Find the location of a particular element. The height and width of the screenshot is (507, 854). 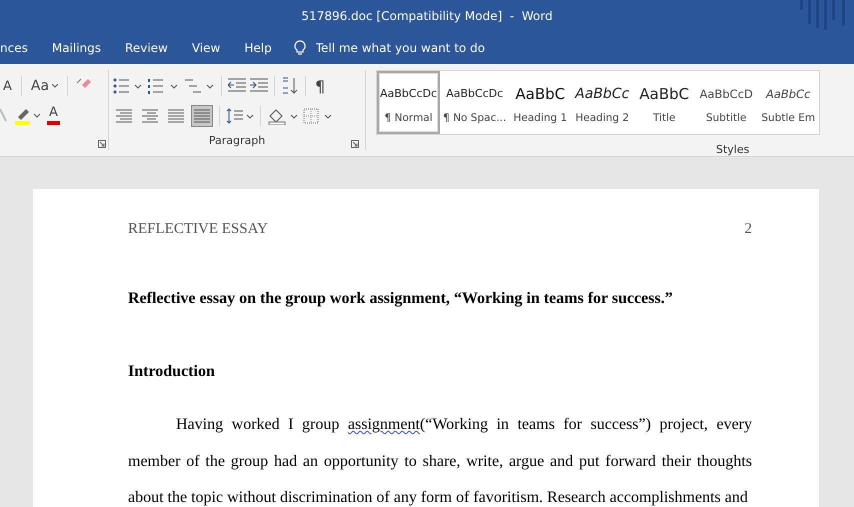

bullet-list-icon is located at coordinates (128, 86).